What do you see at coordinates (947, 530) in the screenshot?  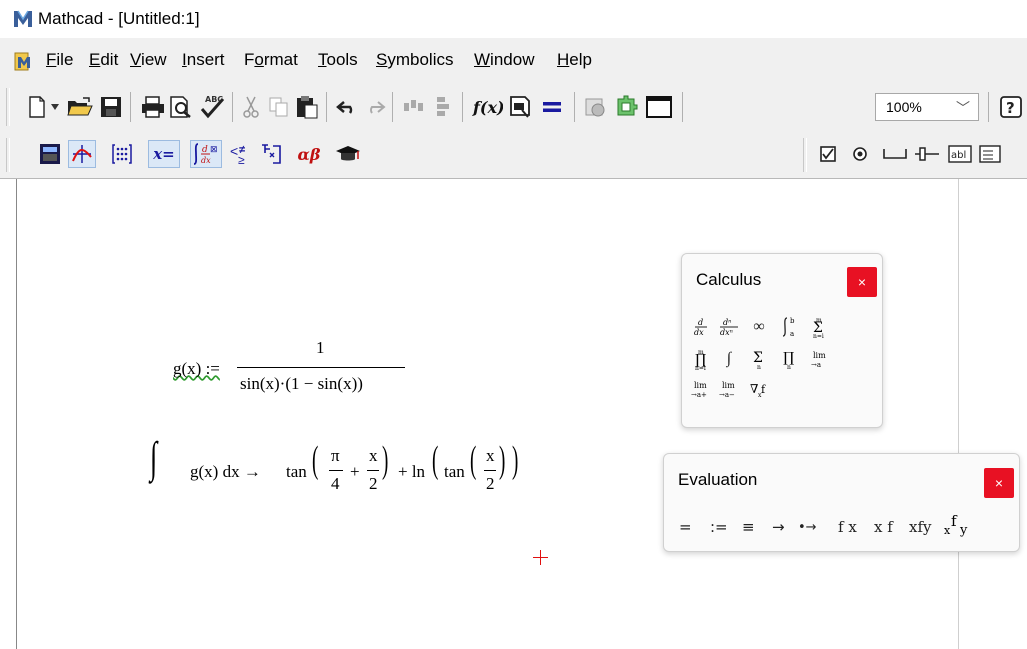 I see `svg-text: x` at bounding box center [947, 530].